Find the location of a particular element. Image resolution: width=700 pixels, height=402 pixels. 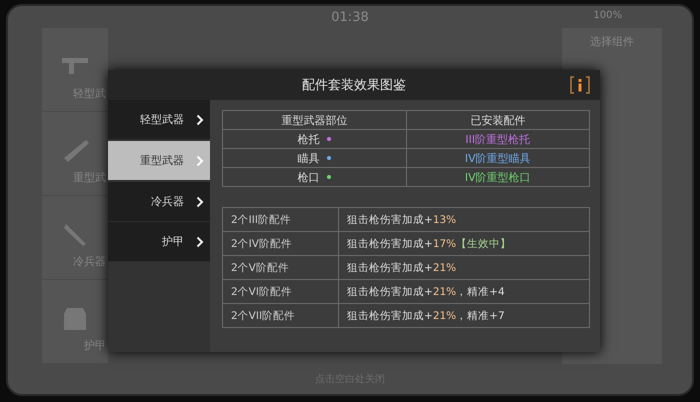

part-name: 枪口 is located at coordinates (308, 177).